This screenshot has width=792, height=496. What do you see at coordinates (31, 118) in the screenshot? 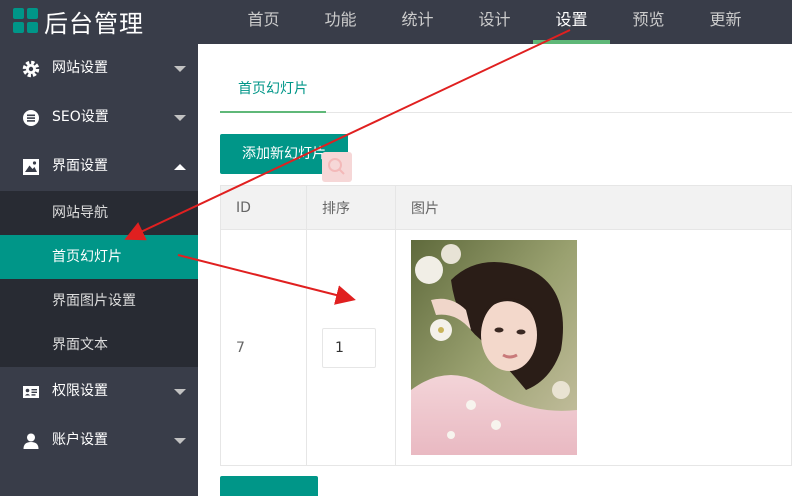
I see `list-circle-icon` at bounding box center [31, 118].